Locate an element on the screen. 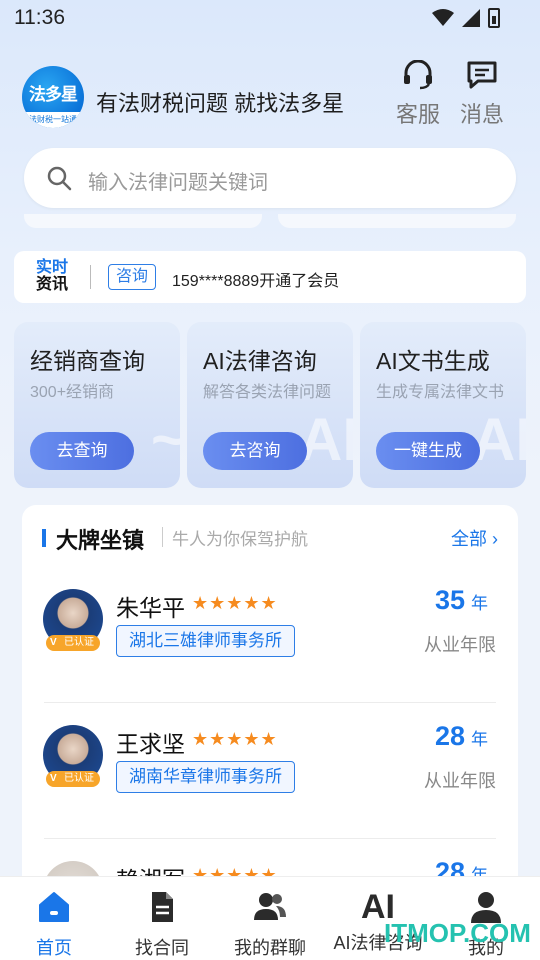  card-decoration: ~ is located at coordinates (165, 439).